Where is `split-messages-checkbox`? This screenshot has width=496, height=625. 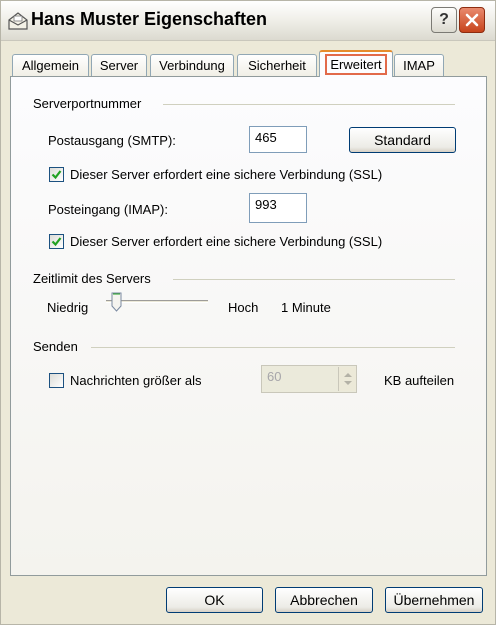
split-messages-checkbox is located at coordinates (56, 380).